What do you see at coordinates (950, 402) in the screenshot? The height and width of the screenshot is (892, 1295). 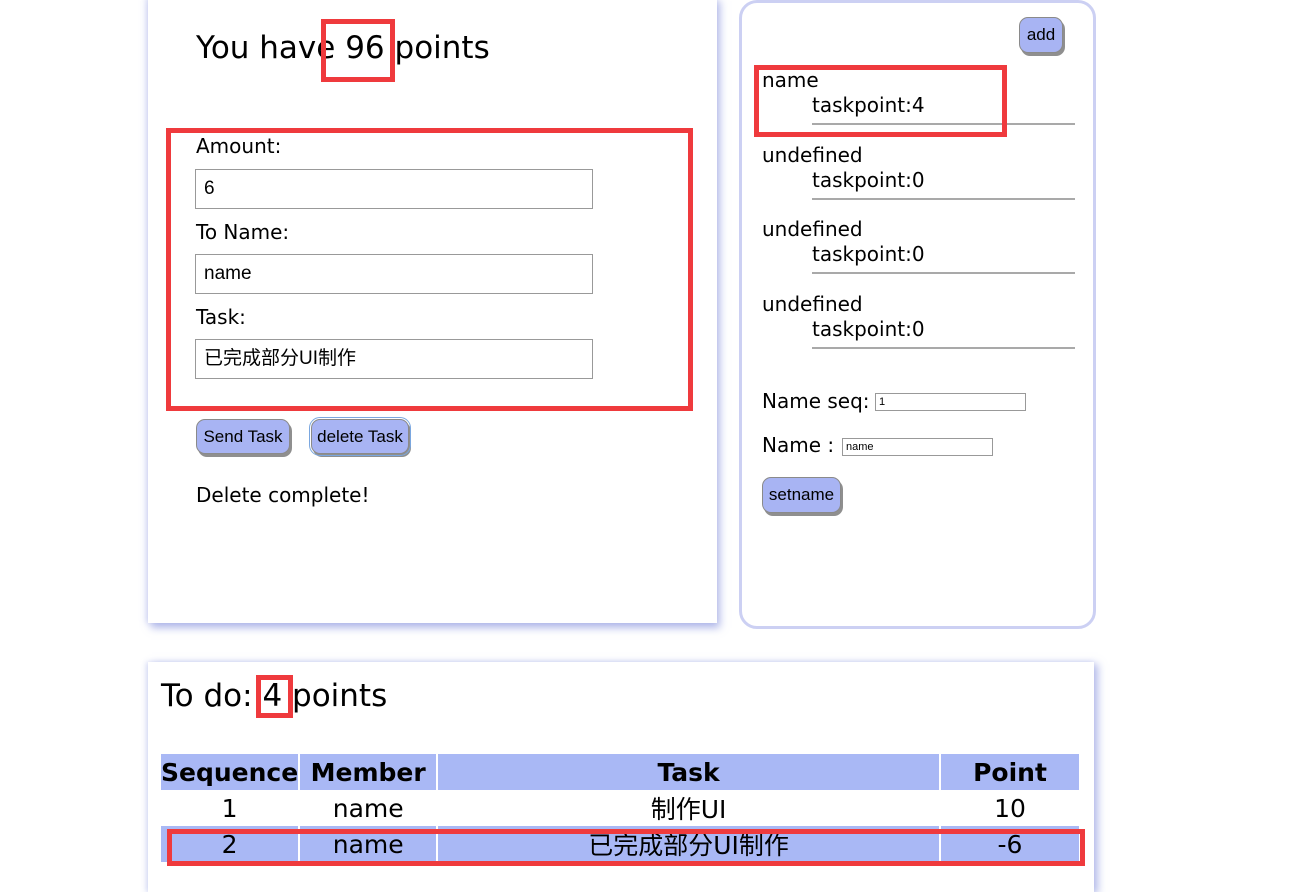 I see `name-seq-input: 1` at bounding box center [950, 402].